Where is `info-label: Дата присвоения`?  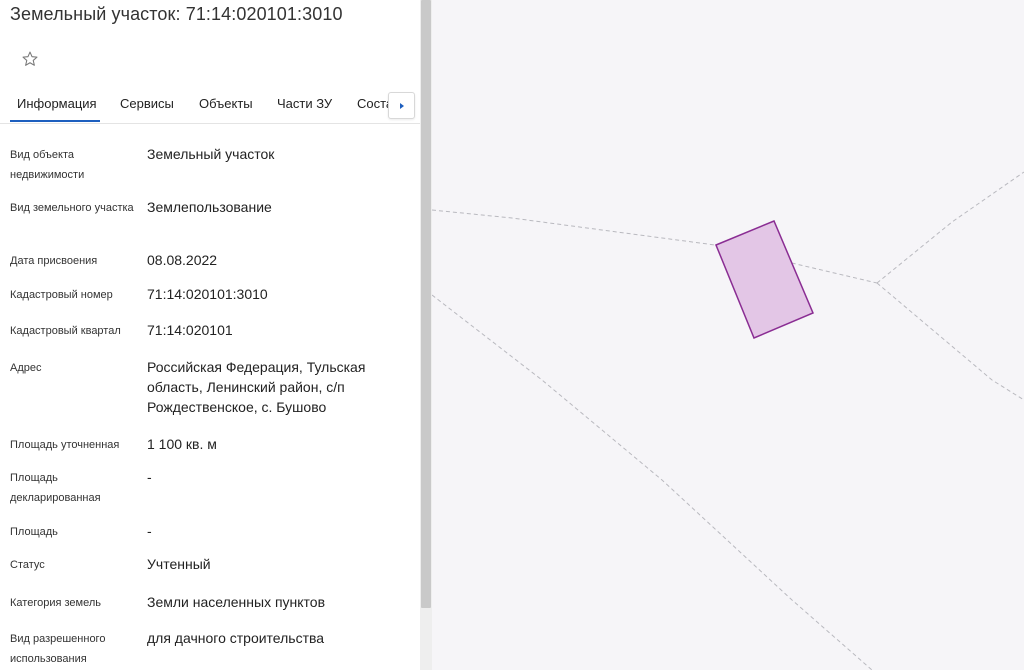
info-label: Дата присвоения is located at coordinates (54, 261).